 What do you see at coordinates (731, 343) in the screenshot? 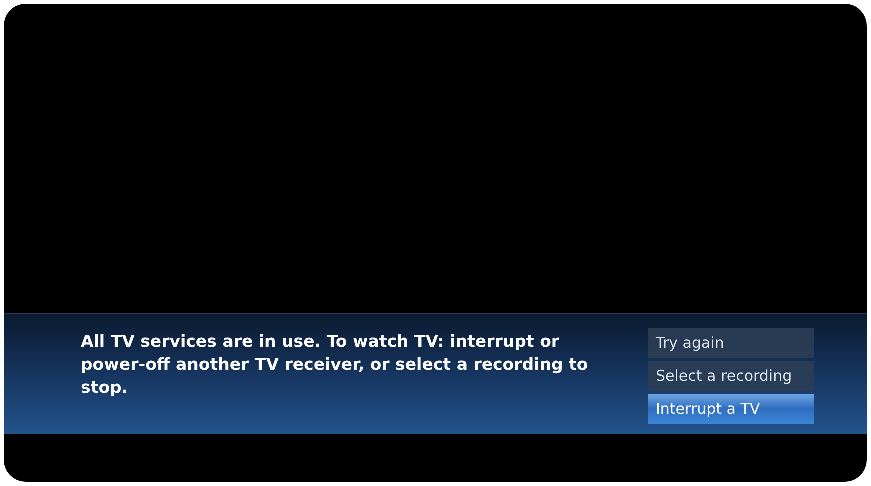
I see `option-button: Try again` at bounding box center [731, 343].